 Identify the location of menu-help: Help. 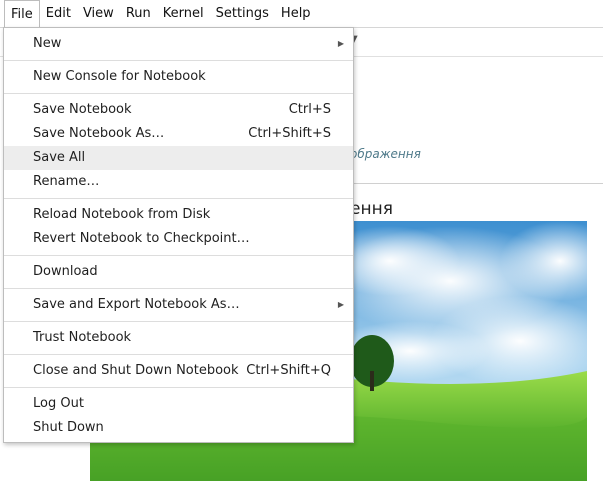
(296, 14).